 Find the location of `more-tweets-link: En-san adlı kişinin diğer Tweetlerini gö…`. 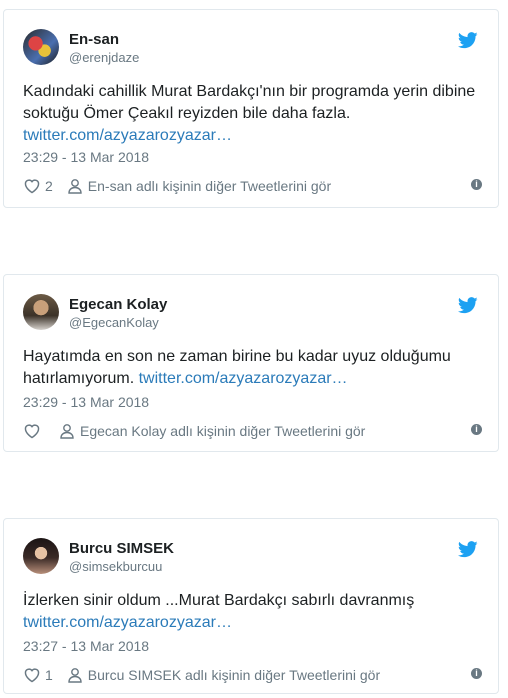

more-tweets-link: En-san adlı kişinin diğer Tweetlerini gö… is located at coordinates (209, 186).